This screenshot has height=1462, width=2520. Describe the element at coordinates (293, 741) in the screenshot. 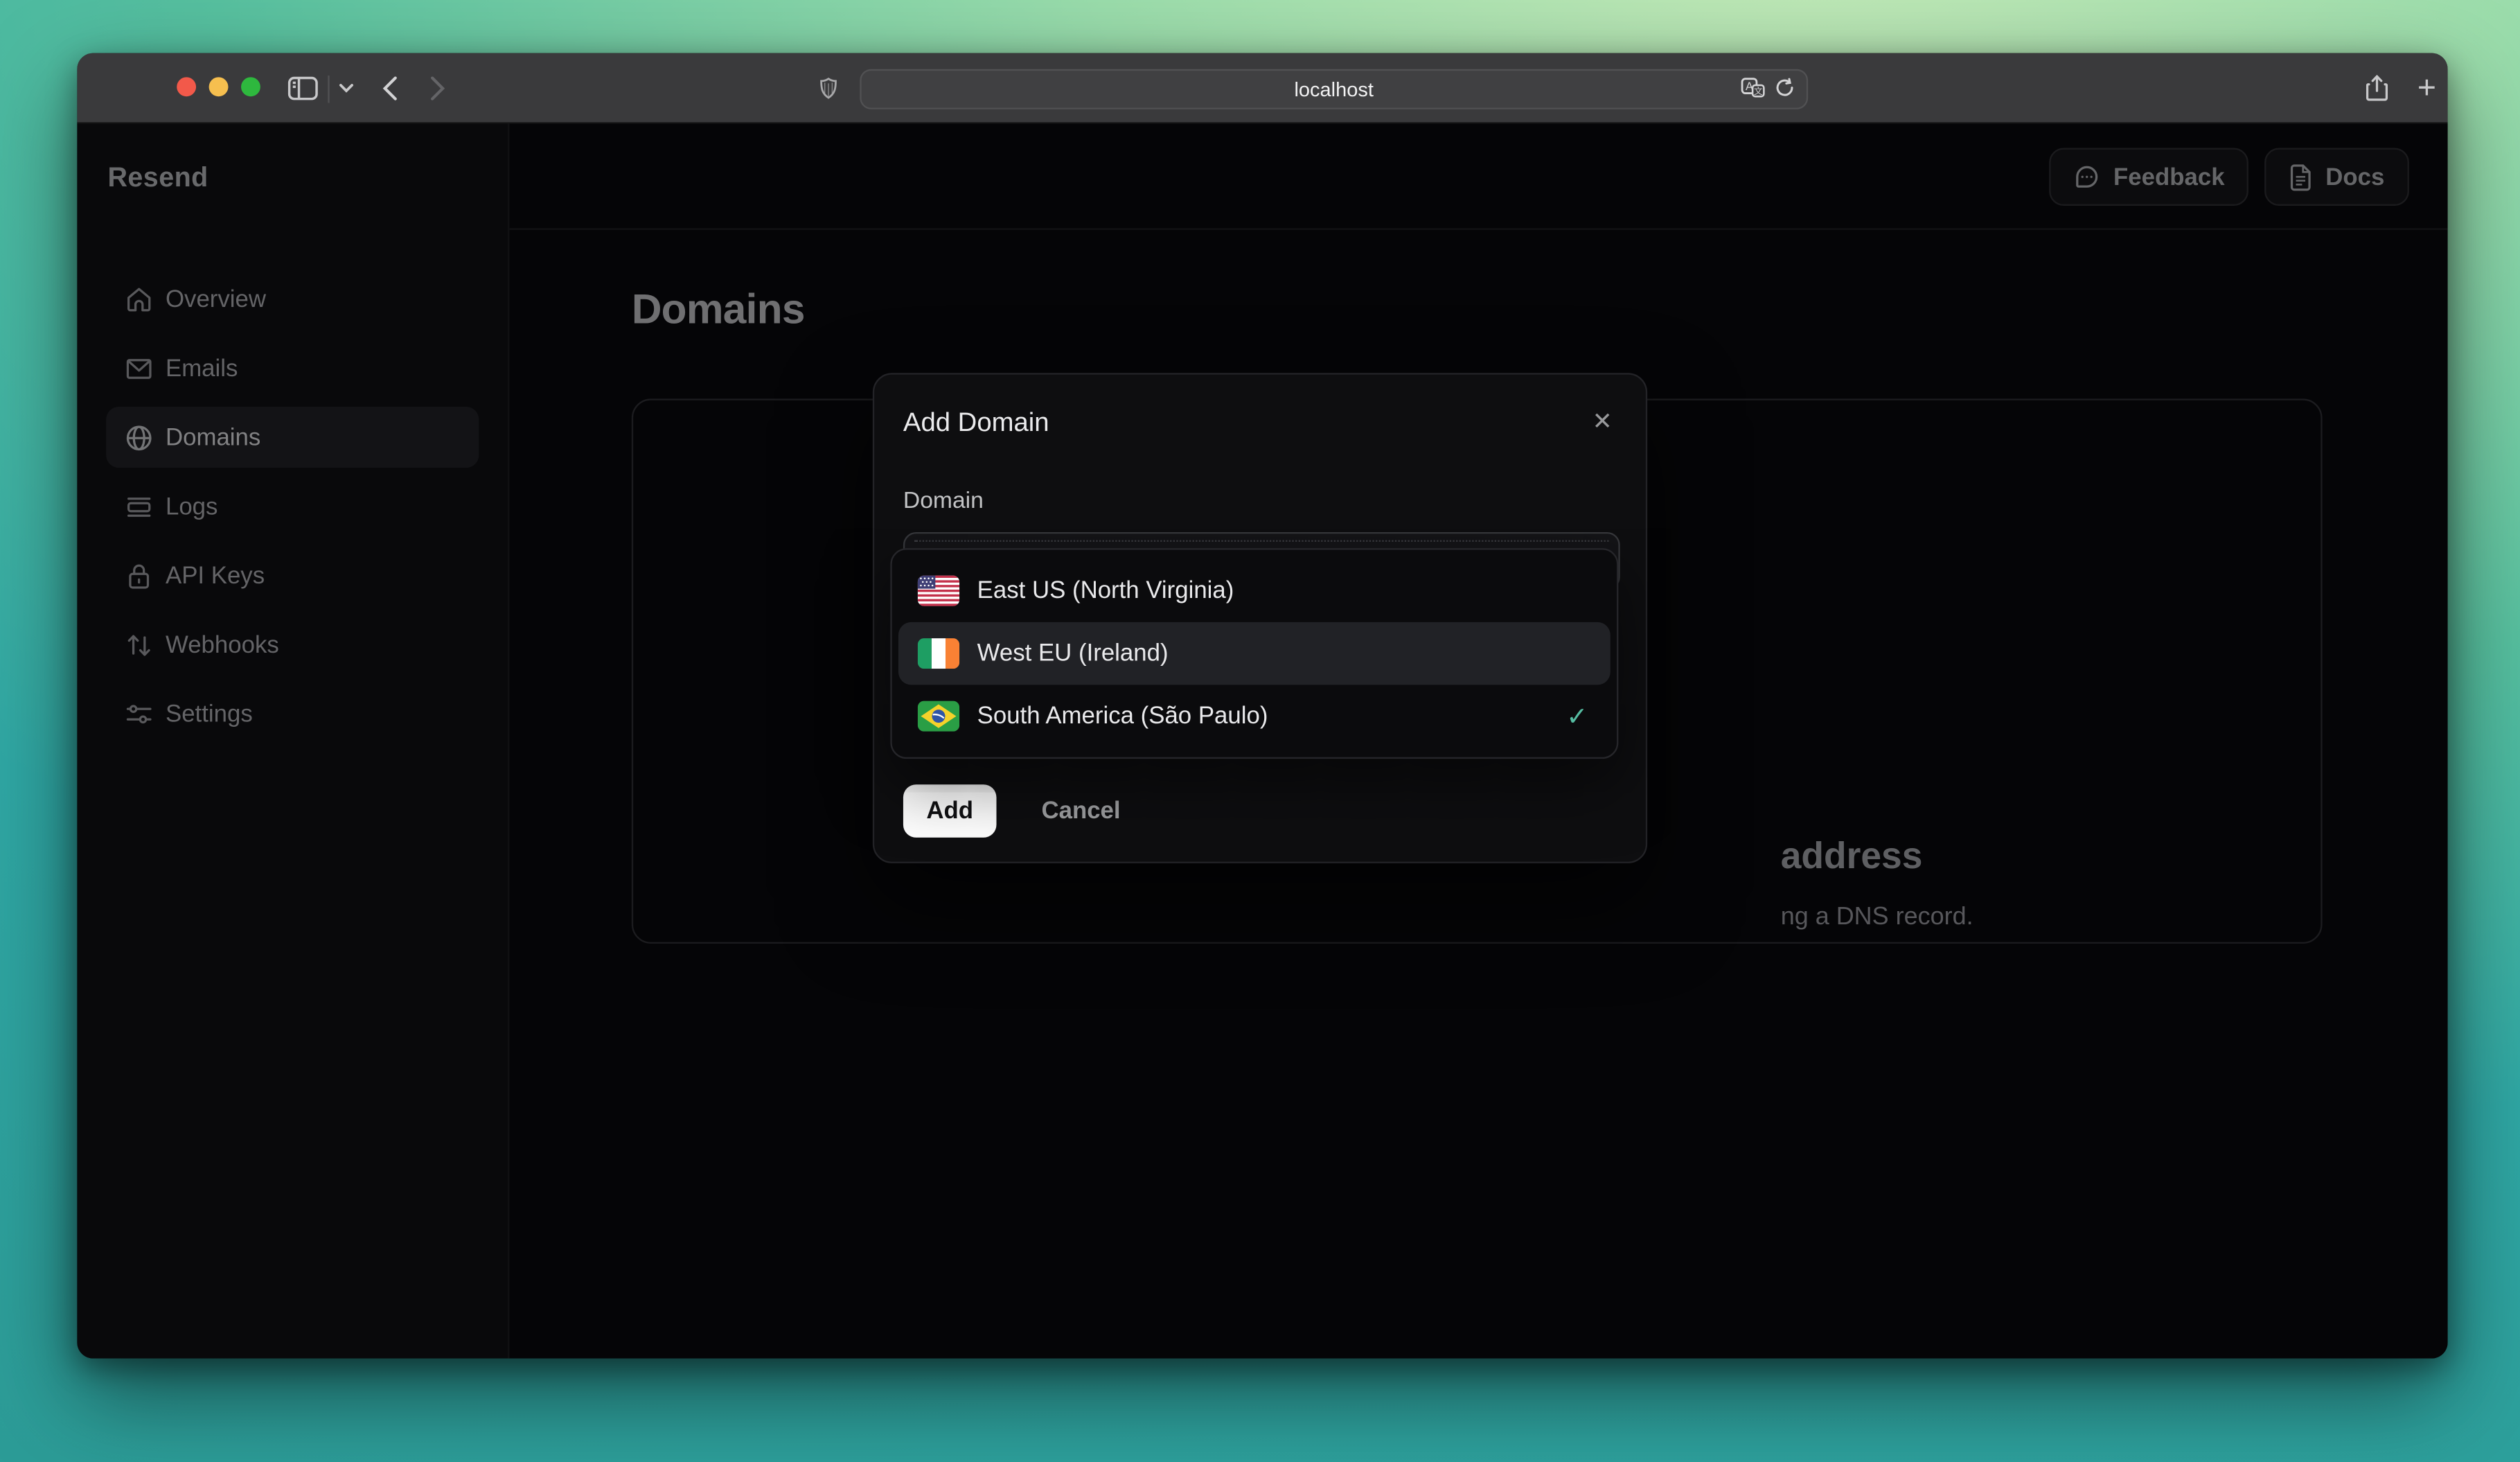

I see `modal-backdrop-sidebar` at that location.